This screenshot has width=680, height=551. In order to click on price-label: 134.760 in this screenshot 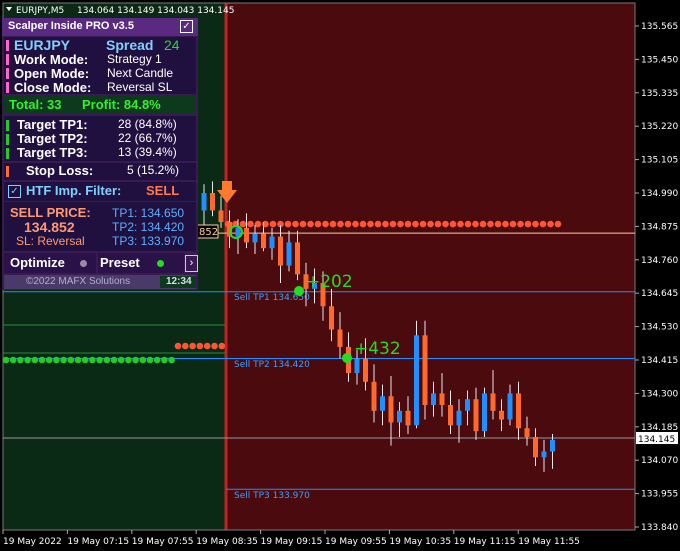, I will do `click(659, 261)`.